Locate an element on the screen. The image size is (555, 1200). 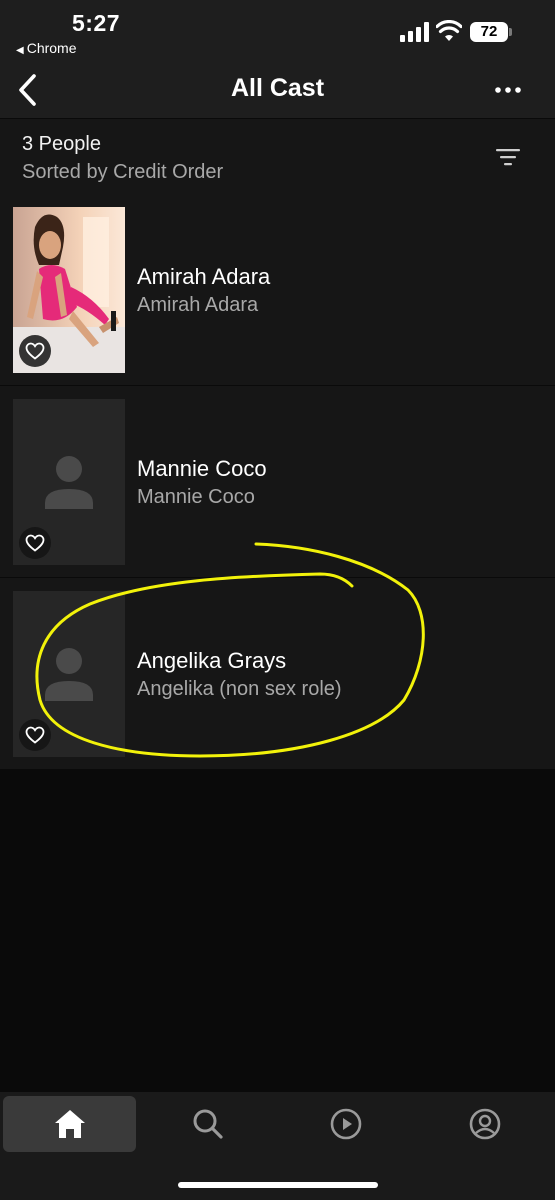
search-icon is located at coordinates (208, 1124).